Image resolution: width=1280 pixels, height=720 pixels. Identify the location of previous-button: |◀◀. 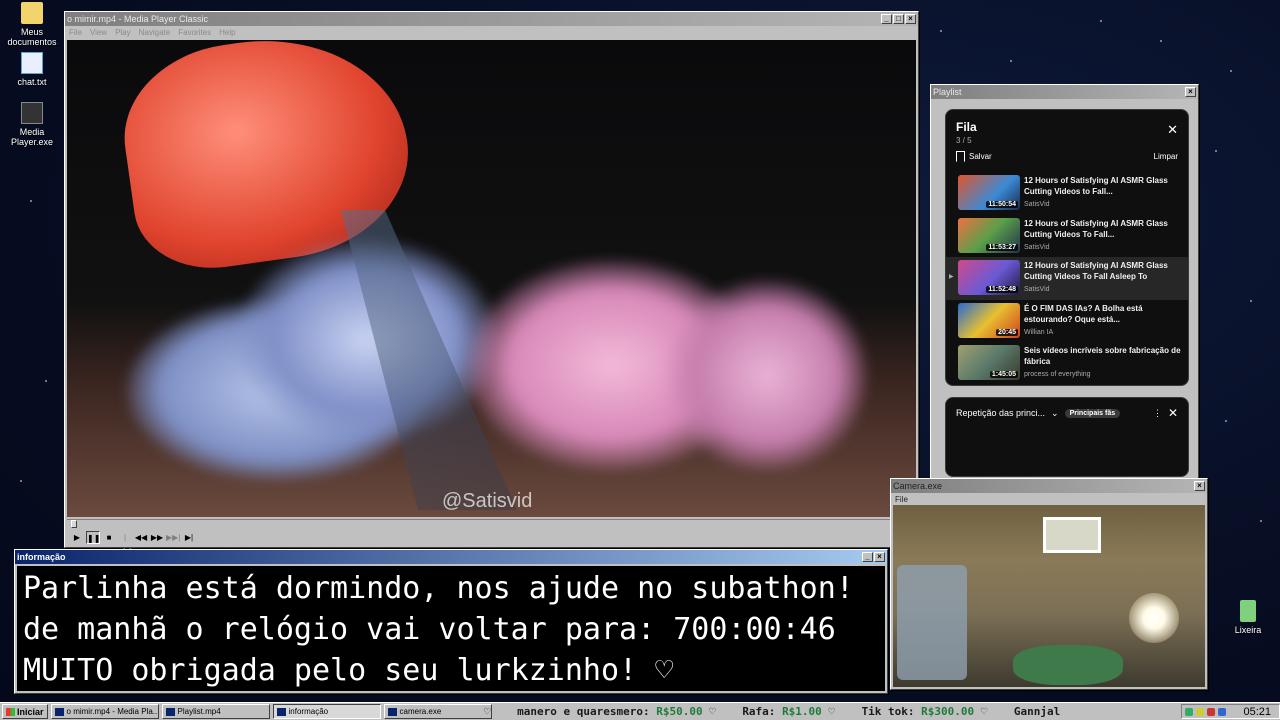
(125, 543).